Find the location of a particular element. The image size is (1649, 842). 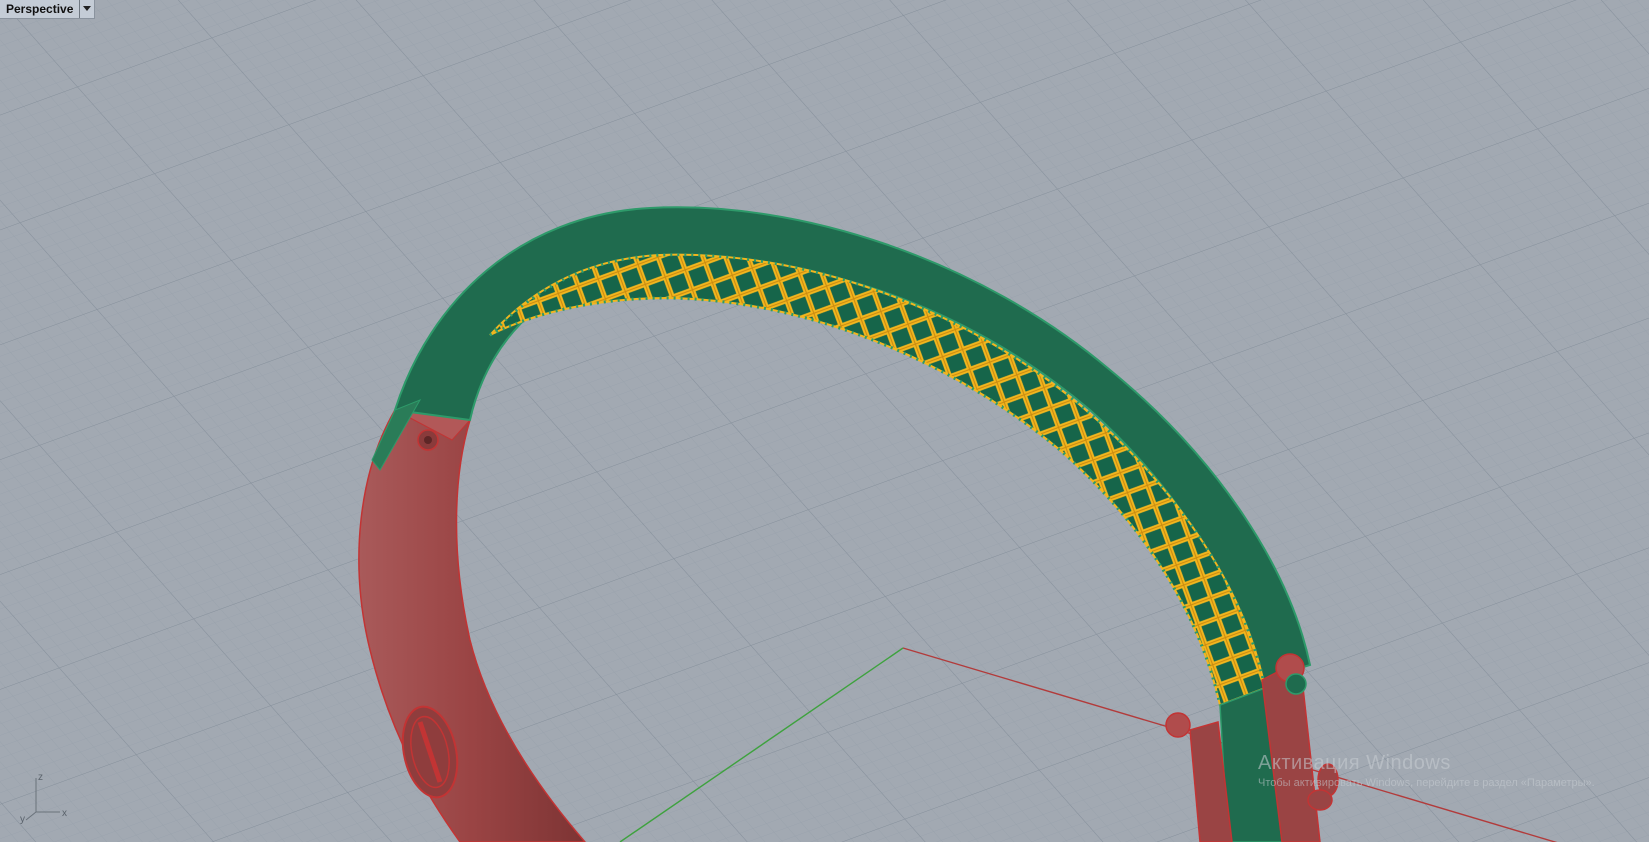

hinge-knuckle-icon is located at coordinates (1178, 725).